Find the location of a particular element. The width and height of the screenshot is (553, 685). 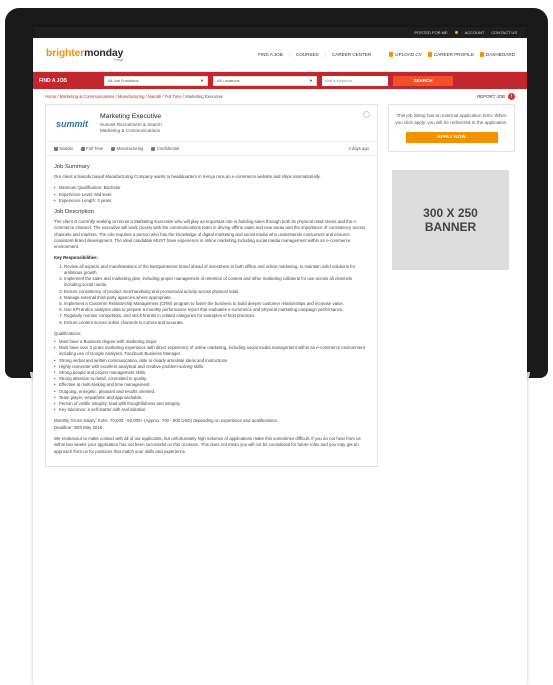

breadcrumb-home: Home is located at coordinates (50, 96).